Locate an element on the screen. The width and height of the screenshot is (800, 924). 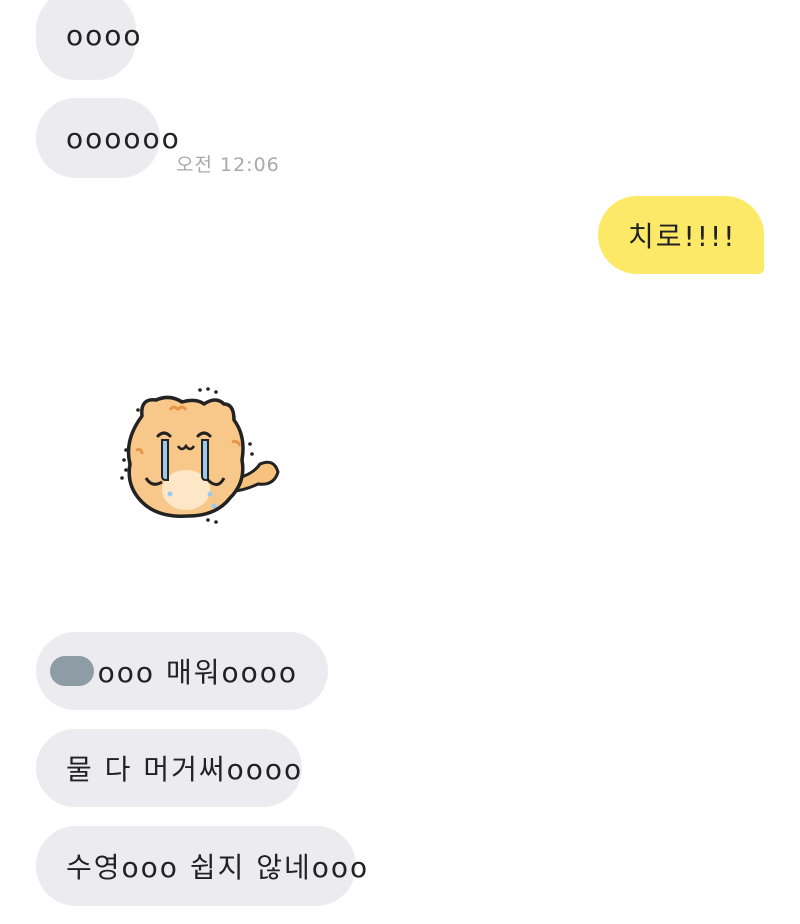
received-message-bubble: ooo 매워oooo is located at coordinates (182, 671).